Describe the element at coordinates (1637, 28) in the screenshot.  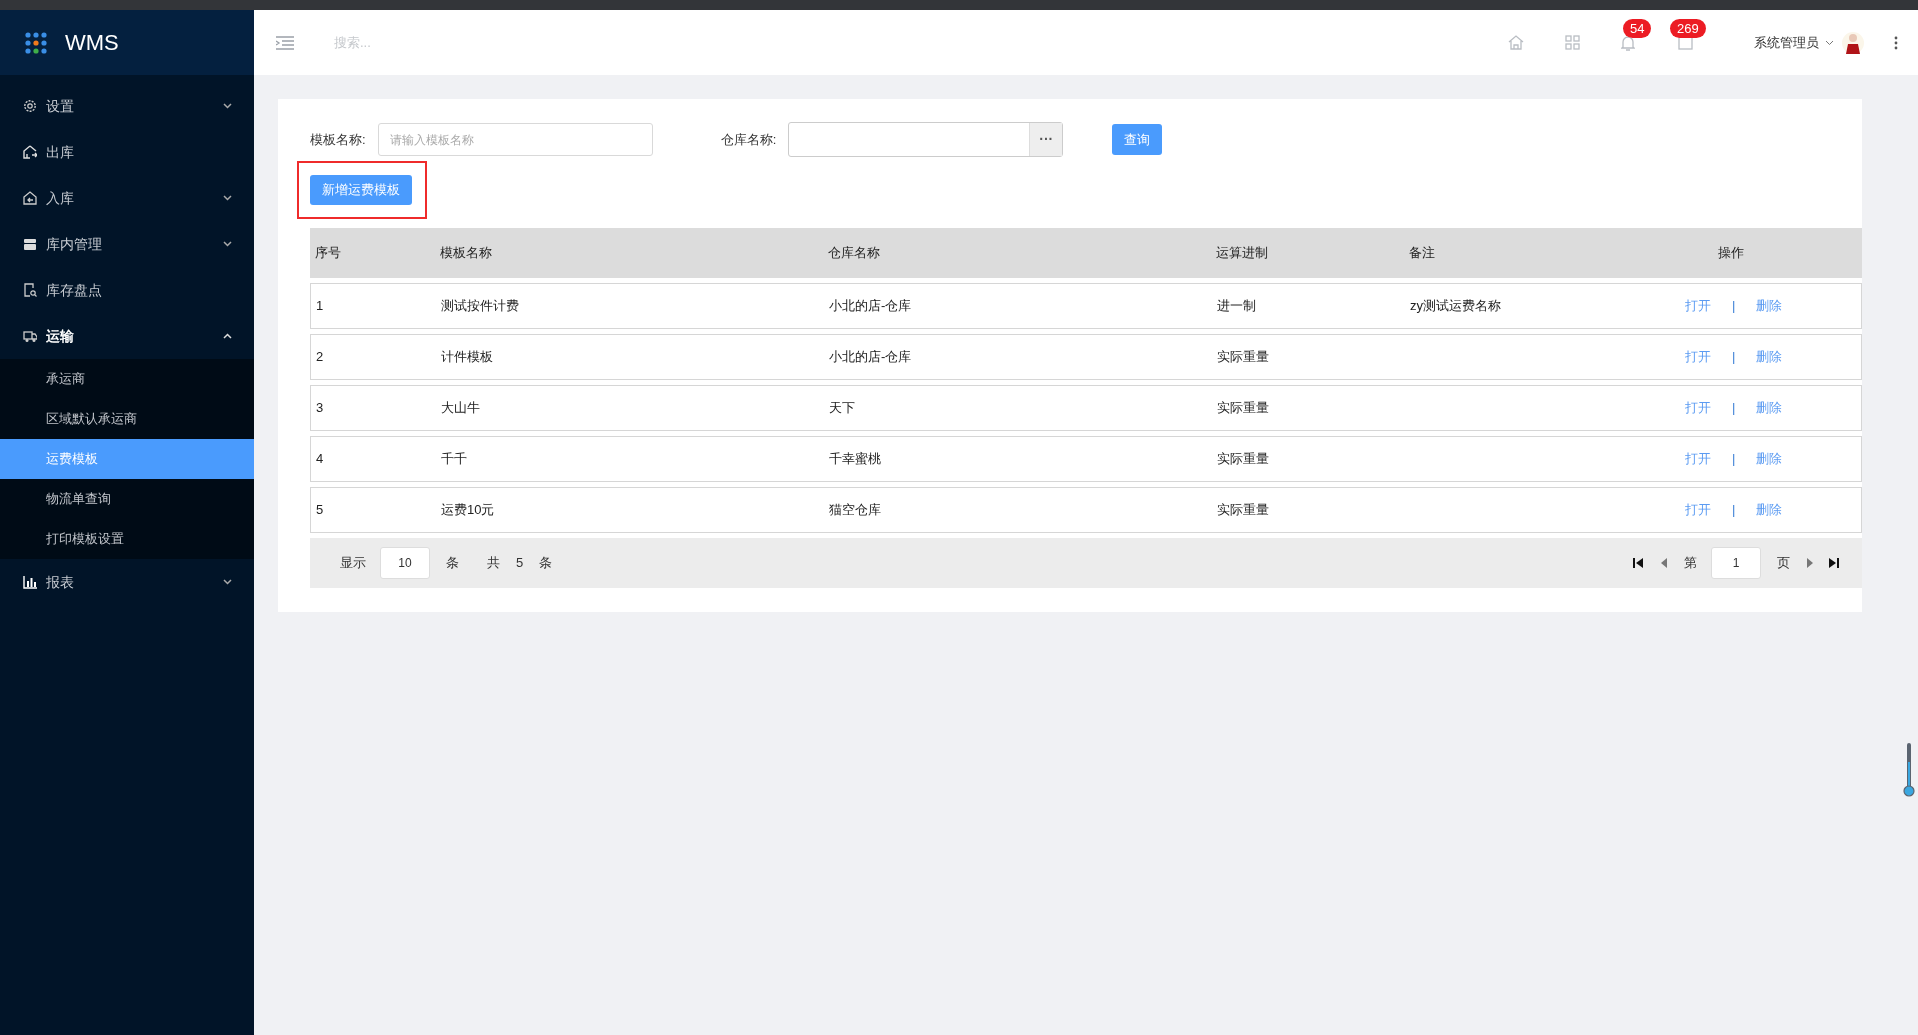
I see `notification-badge: 54` at that location.